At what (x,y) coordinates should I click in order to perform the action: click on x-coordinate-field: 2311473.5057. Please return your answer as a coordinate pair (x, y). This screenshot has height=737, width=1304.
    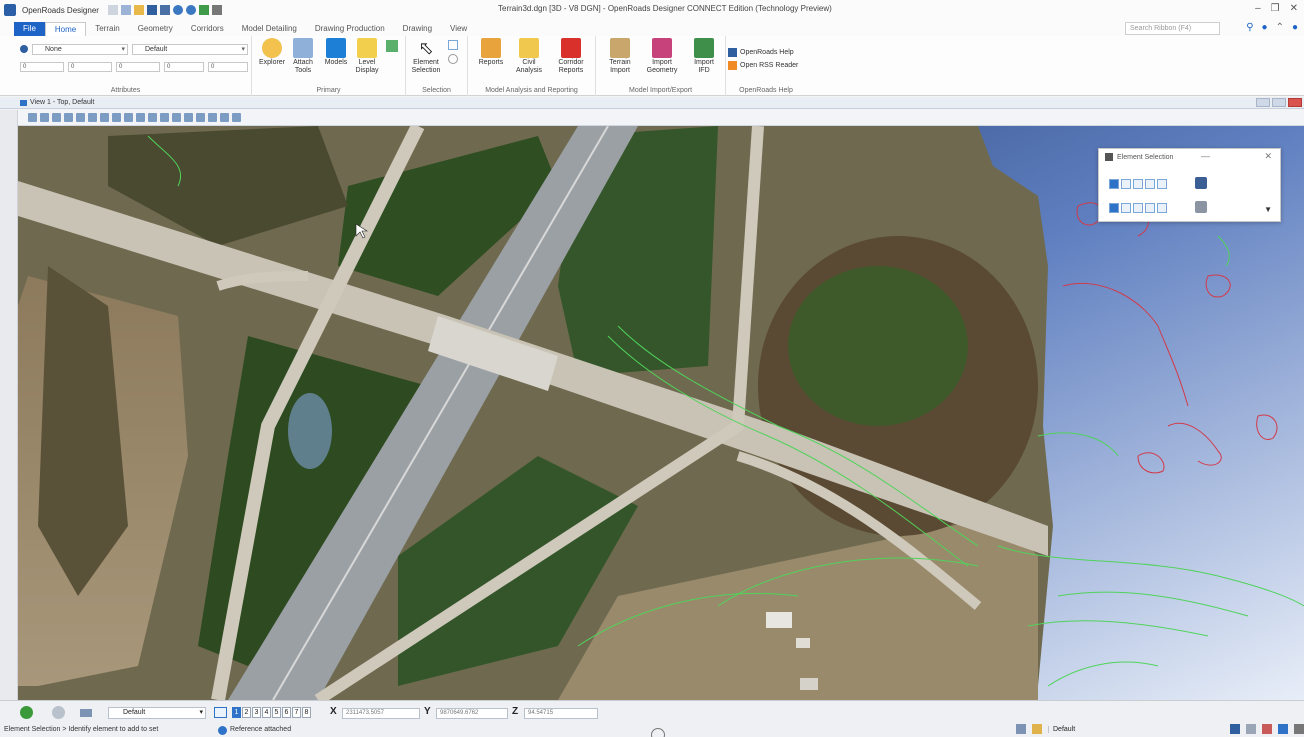
    Looking at the image, I should click on (381, 713).